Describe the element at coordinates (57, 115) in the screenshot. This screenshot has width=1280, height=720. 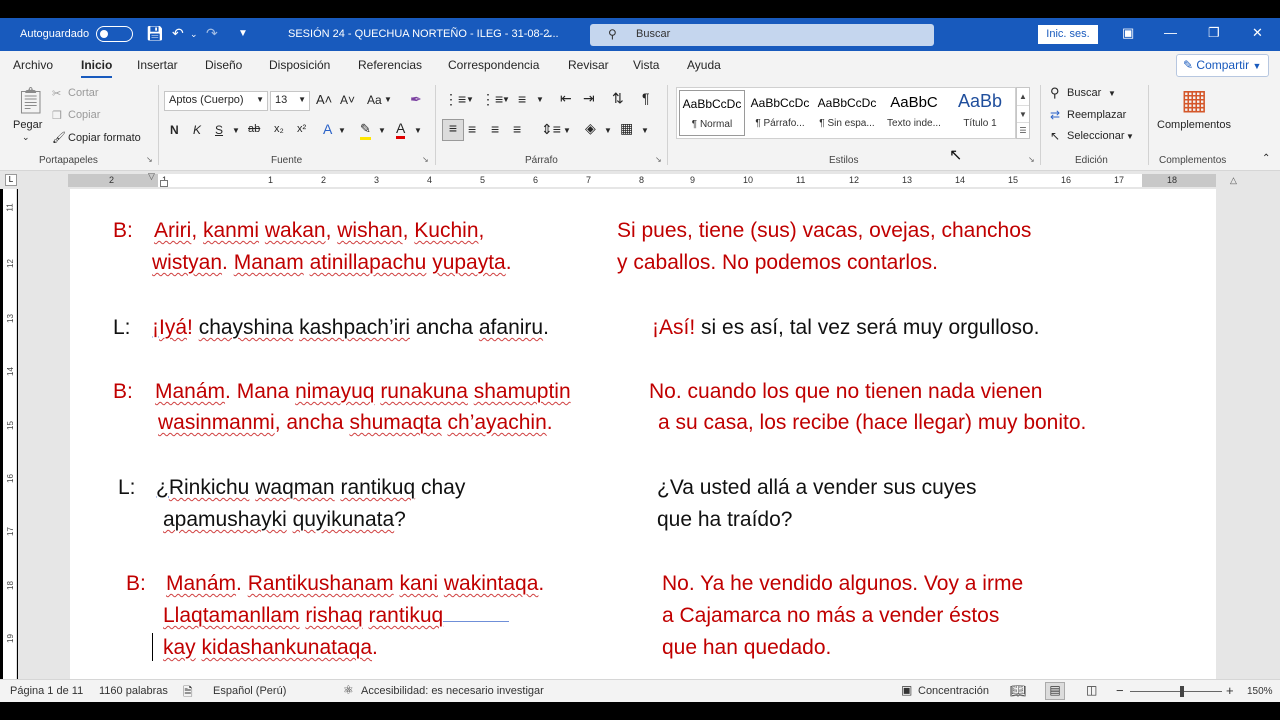
I see `copy-icon: ❐` at that location.